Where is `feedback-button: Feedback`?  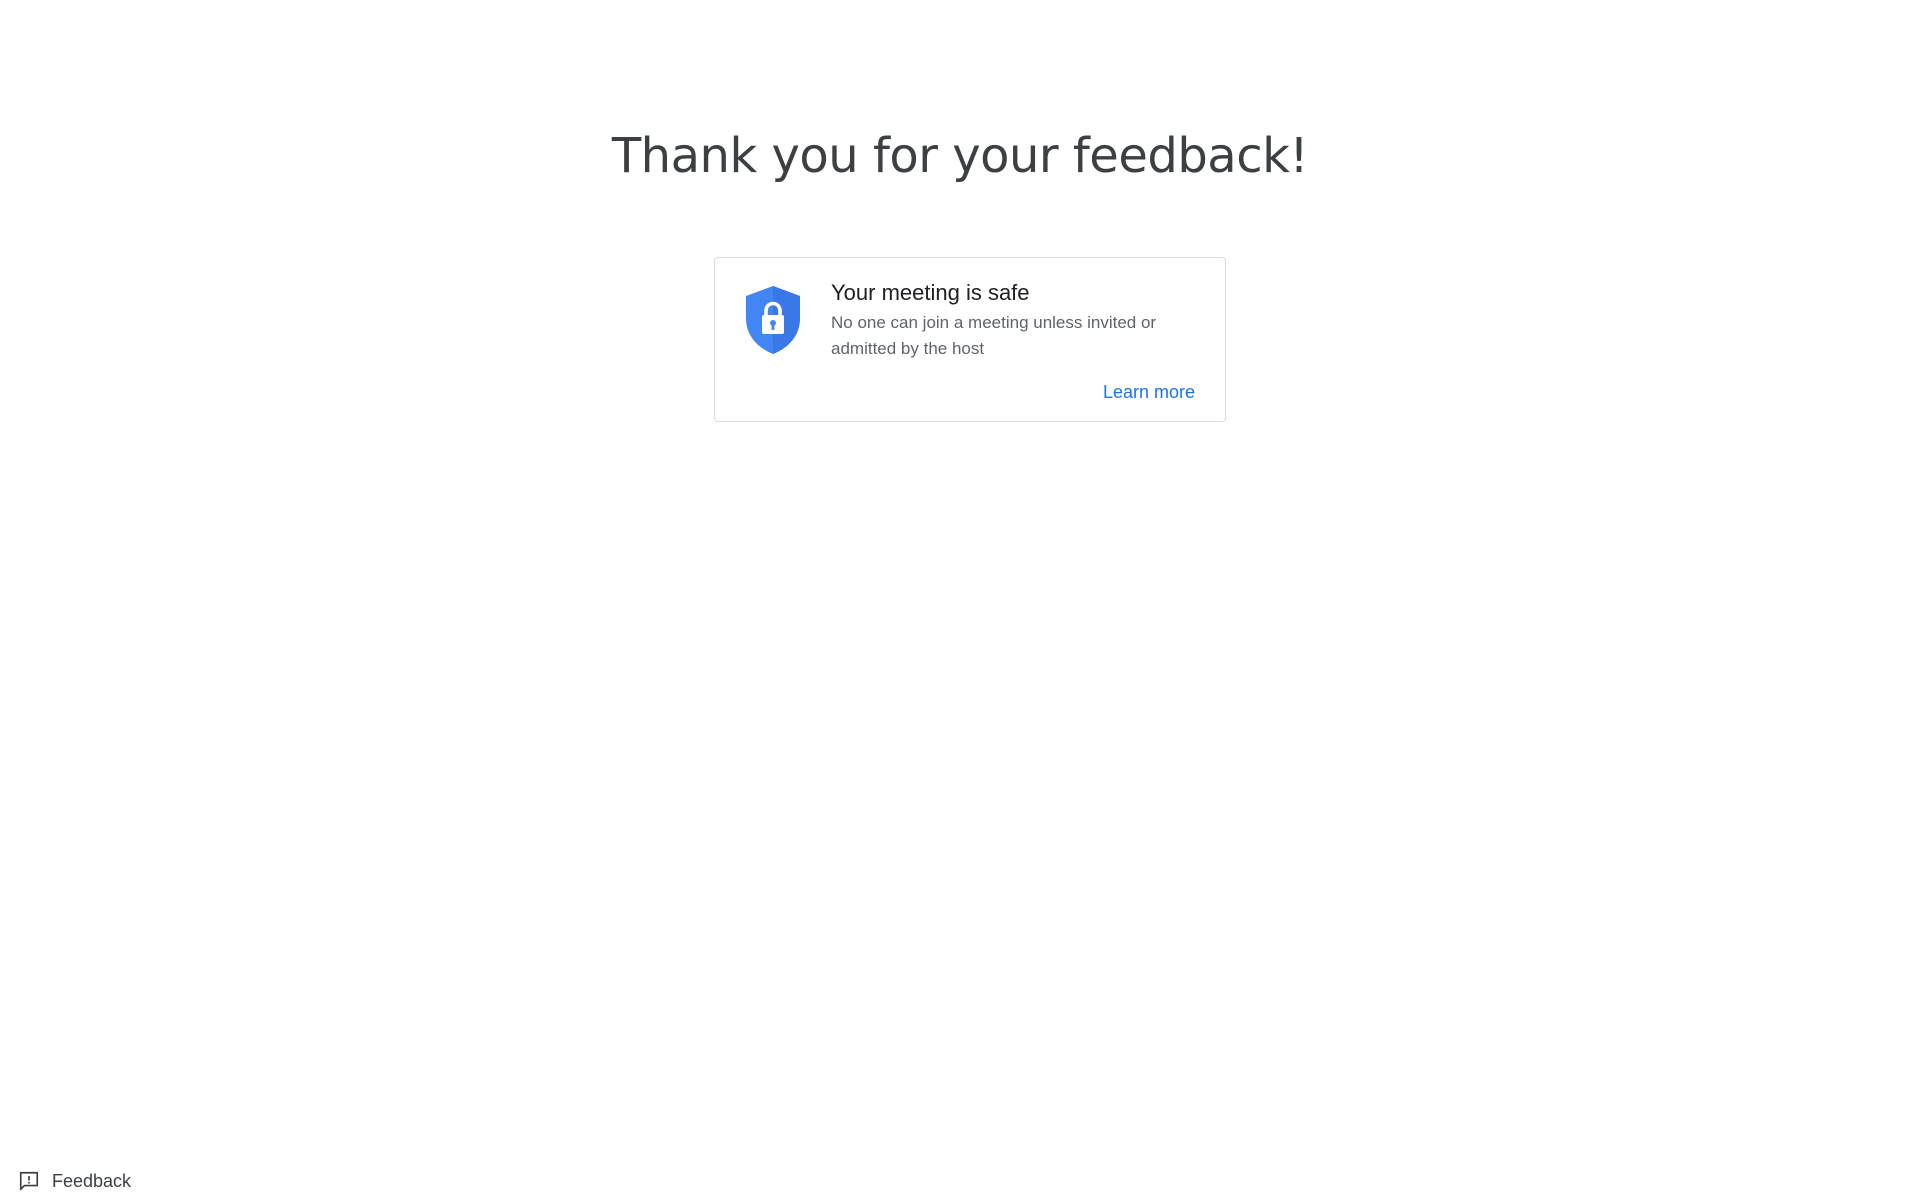 feedback-button: Feedback is located at coordinates (74, 1181).